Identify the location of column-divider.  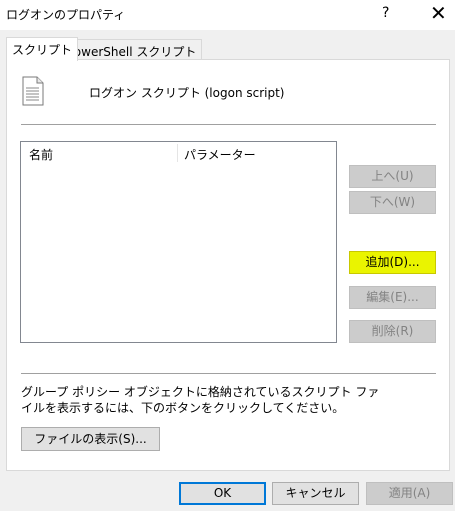
(177, 153).